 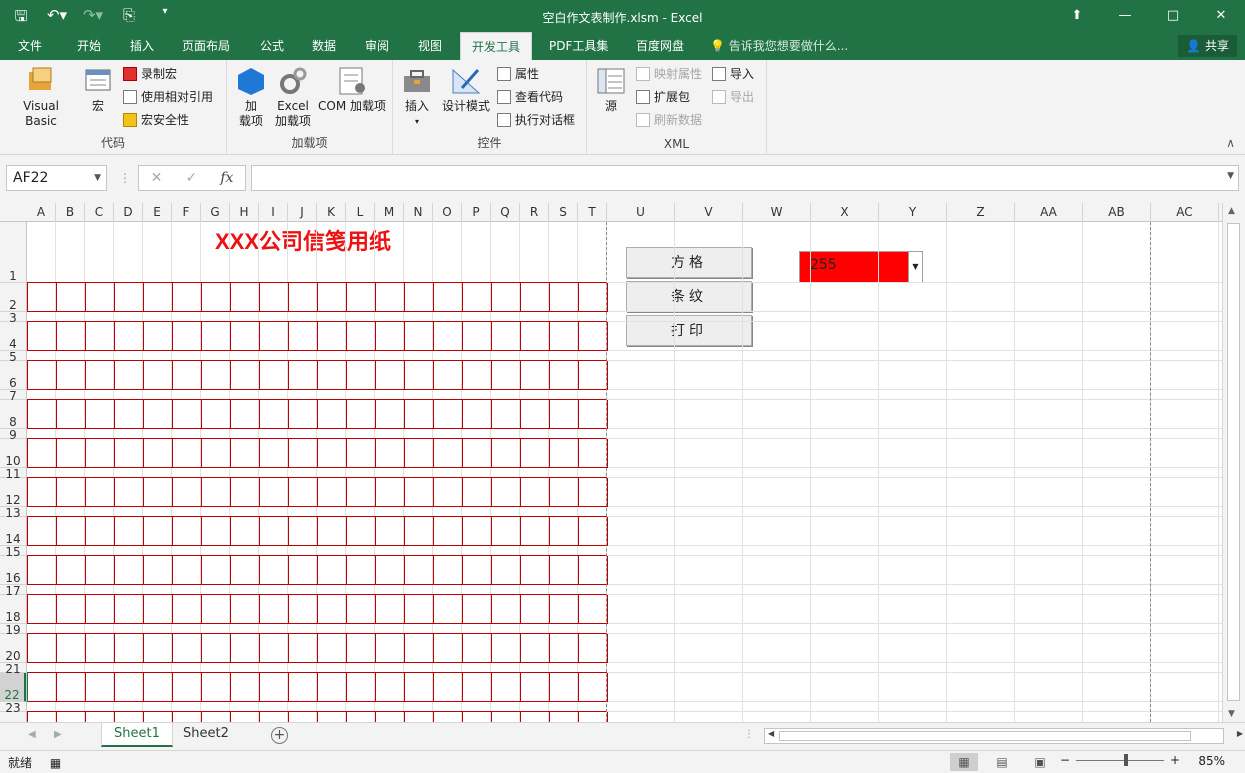 I want to click on zoom-level: 85%, so click(x=1211, y=761).